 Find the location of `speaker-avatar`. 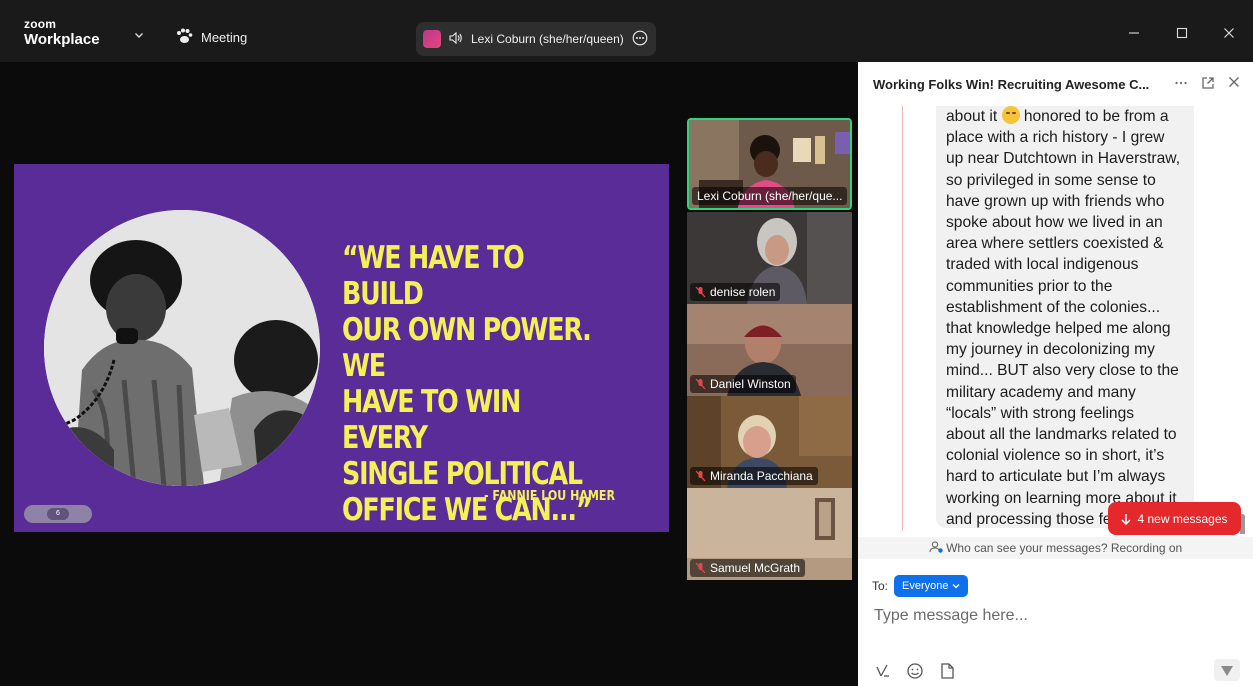

speaker-avatar is located at coordinates (432, 39).